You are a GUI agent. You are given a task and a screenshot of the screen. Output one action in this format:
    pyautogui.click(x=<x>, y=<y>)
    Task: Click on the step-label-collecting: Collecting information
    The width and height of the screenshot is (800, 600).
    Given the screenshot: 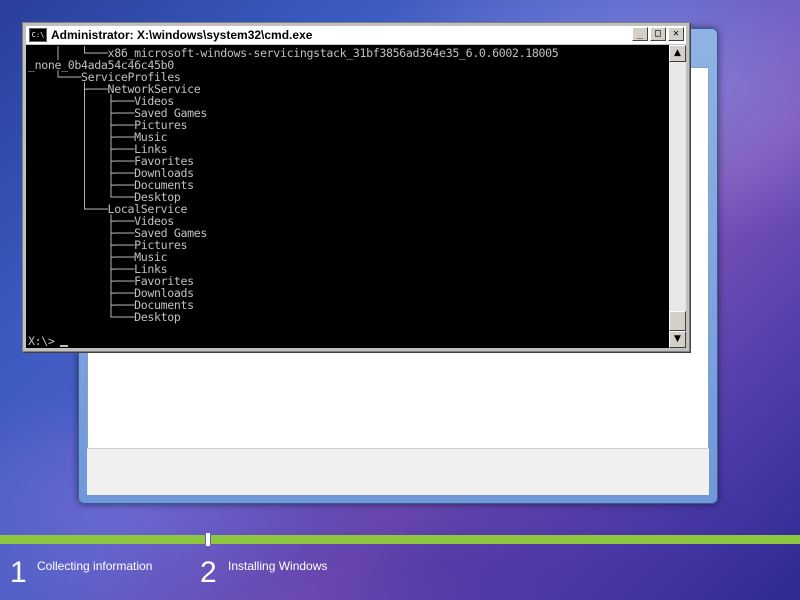 What is the action you would take?
    pyautogui.click(x=95, y=566)
    